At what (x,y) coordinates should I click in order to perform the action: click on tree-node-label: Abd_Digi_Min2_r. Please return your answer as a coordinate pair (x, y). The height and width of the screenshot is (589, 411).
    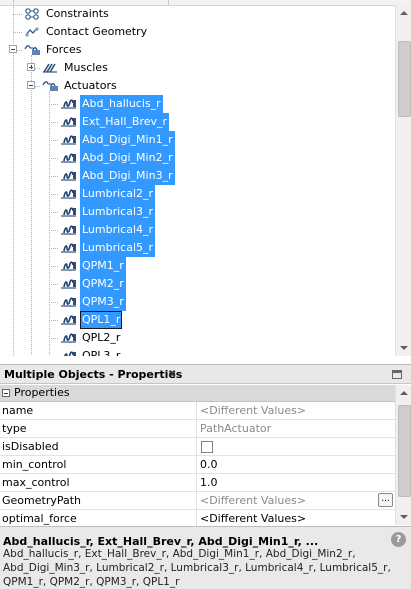
    Looking at the image, I should click on (127, 158).